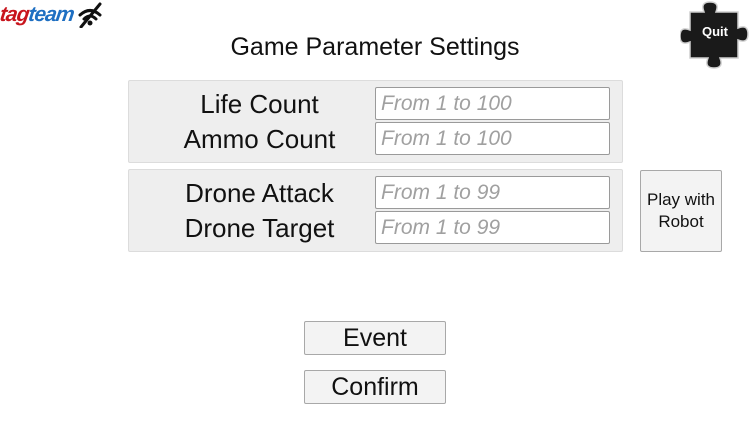 Image resolution: width=750 pixels, height=422 pixels. What do you see at coordinates (259, 139) in the screenshot?
I see `ammo-count-label: Ammo Count` at bounding box center [259, 139].